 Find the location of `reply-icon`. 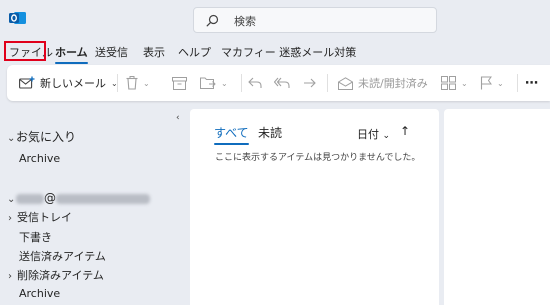

reply-icon is located at coordinates (255, 82).